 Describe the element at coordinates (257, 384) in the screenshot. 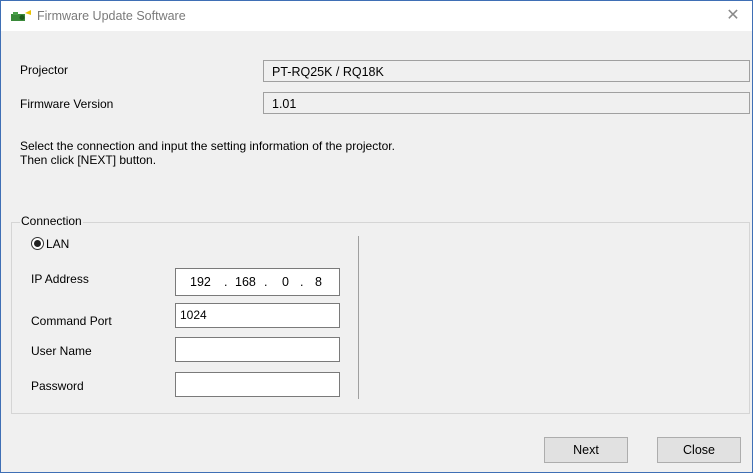

I see `password-input` at that location.